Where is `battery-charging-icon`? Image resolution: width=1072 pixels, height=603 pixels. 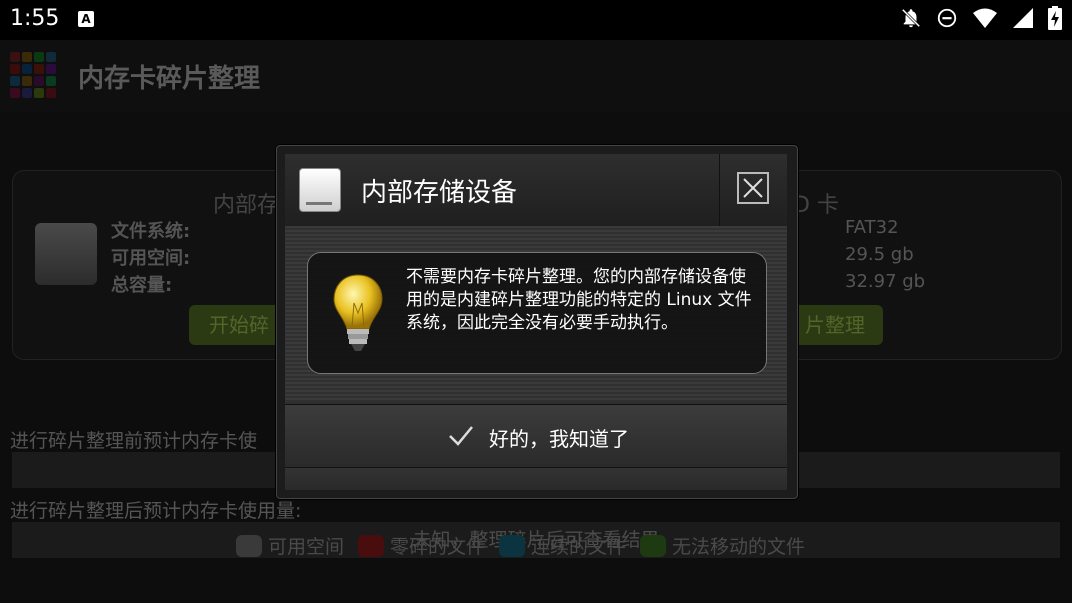
battery-charging-icon is located at coordinates (1055, 20).